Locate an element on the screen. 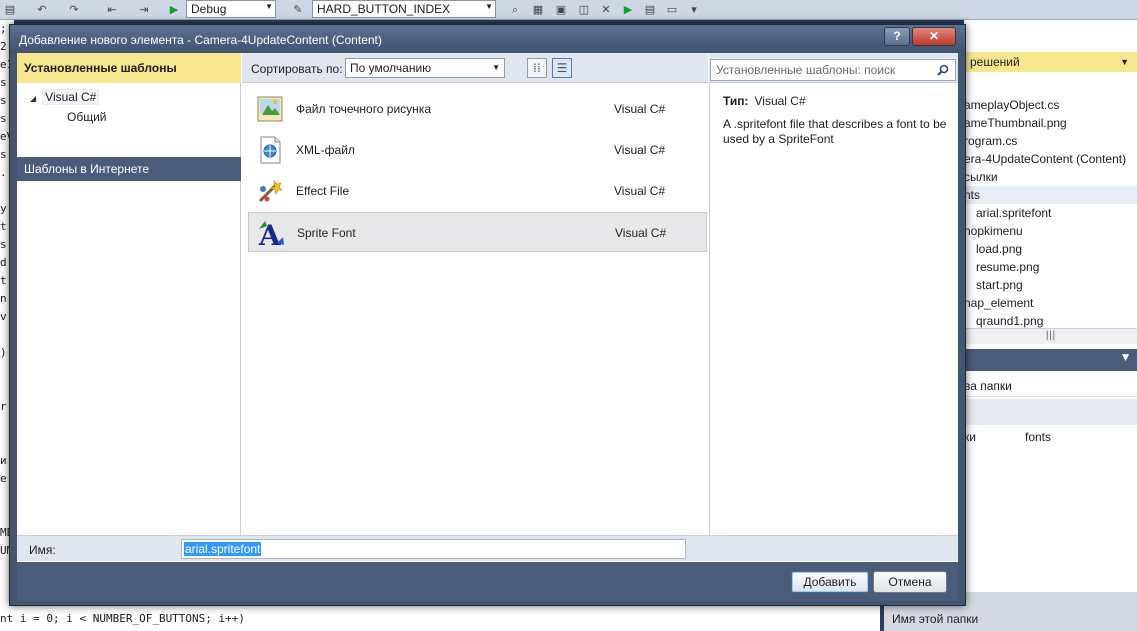 Image resolution: width=1137 pixels, height=631 pixels. name-label: Имя: is located at coordinates (42, 550).